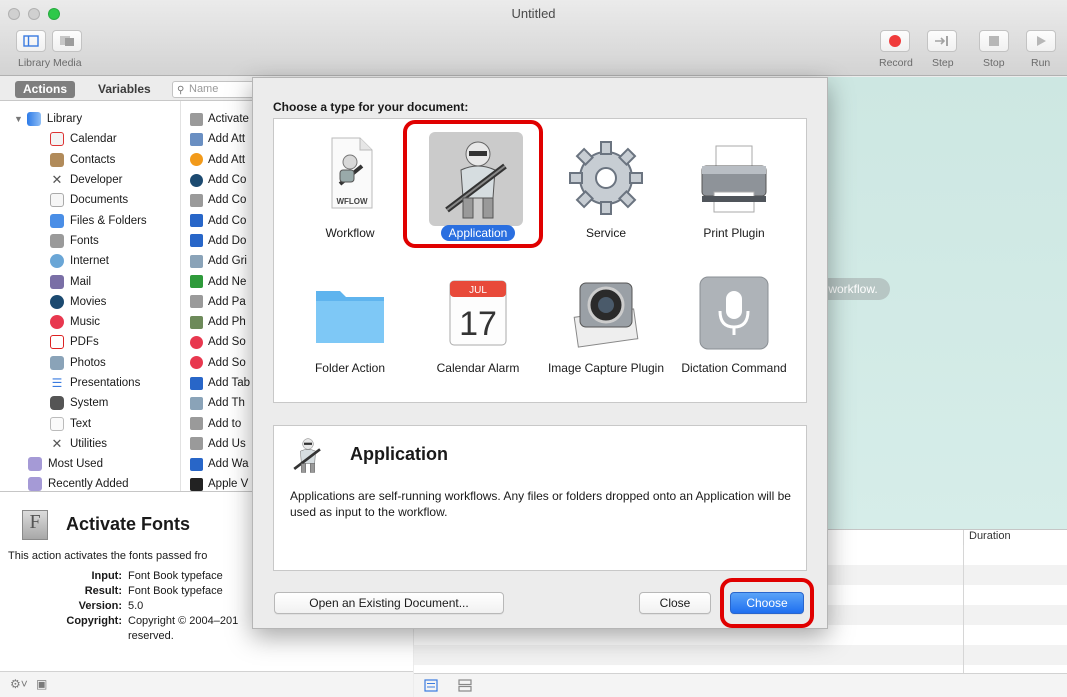 The height and width of the screenshot is (697, 1067). What do you see at coordinates (89, 444) in the screenshot?
I see `sidebar-item-utilities: ✕ Utilities` at bounding box center [89, 444].